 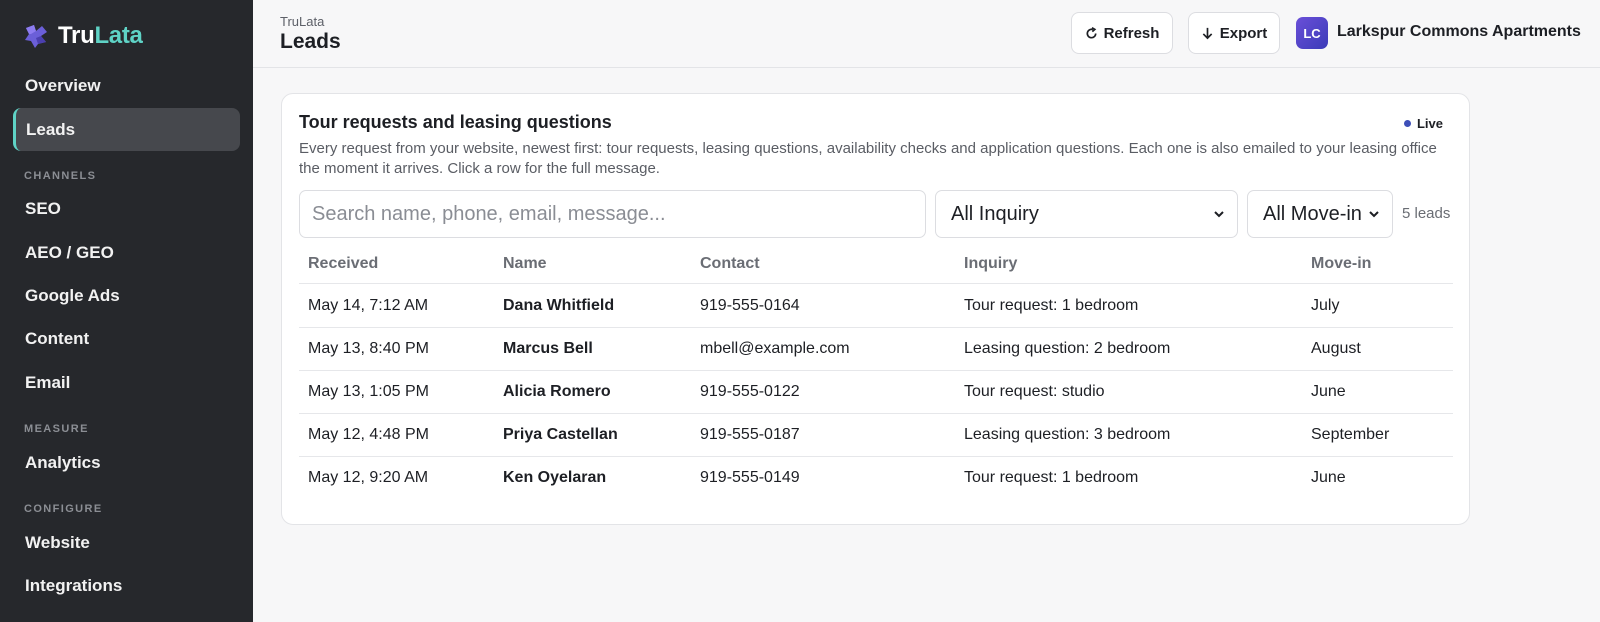 What do you see at coordinates (1067, 348) in the screenshot?
I see `cell-inquiry: Leasing question: 2 bedroom` at bounding box center [1067, 348].